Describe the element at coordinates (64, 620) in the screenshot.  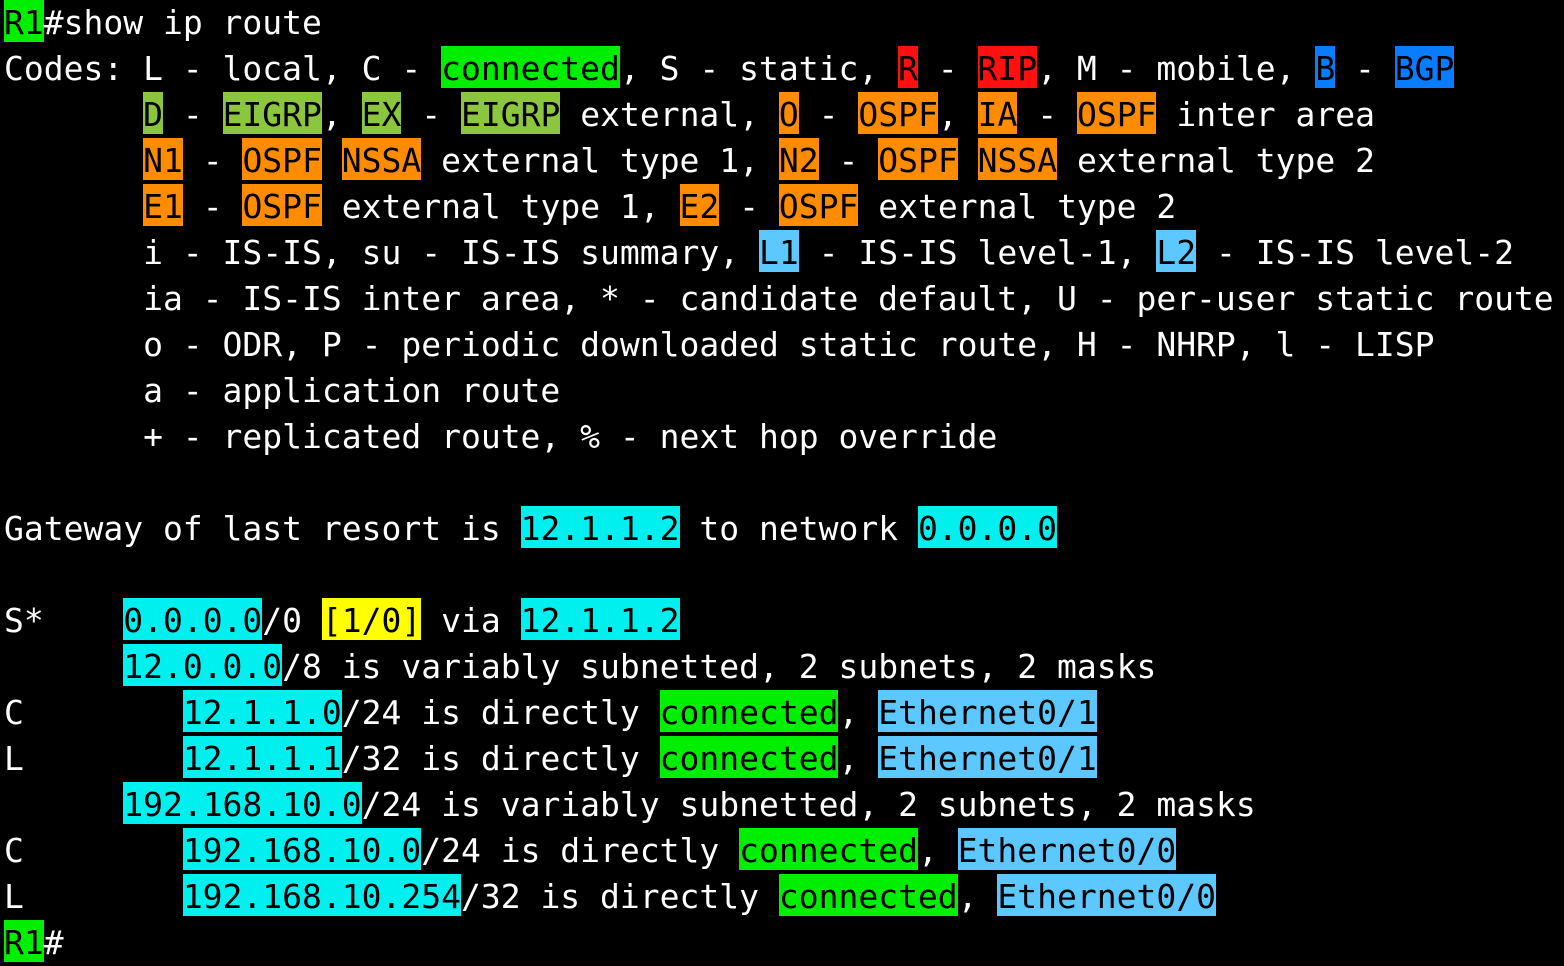
I see `terminal-text: S*` at that location.